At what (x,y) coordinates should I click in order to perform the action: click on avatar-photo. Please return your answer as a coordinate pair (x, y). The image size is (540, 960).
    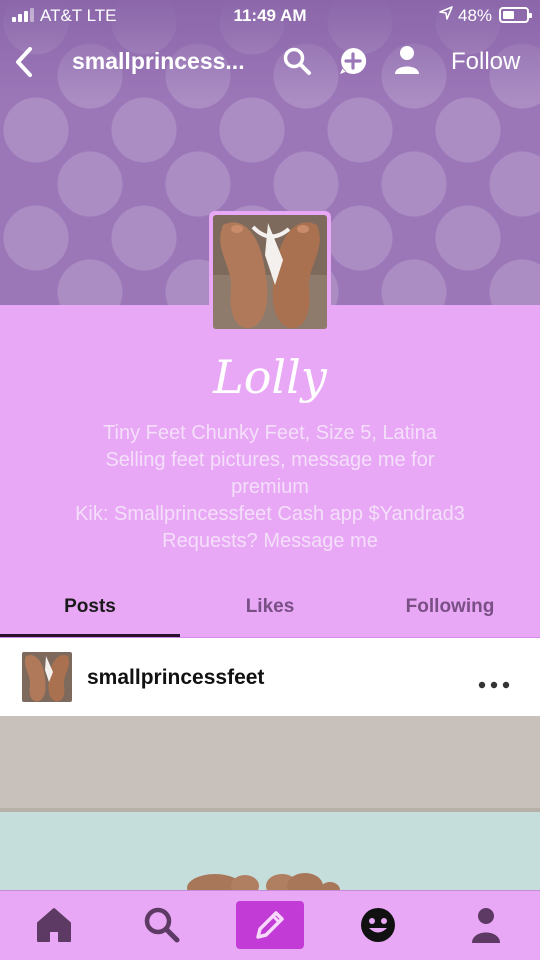
    Looking at the image, I should click on (270, 272).